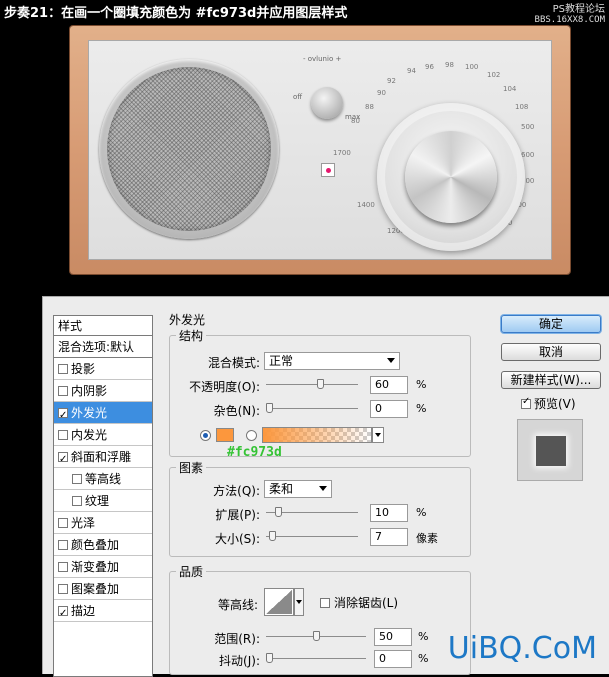 This screenshot has height=677, width=609. I want to click on style-preview, so click(550, 450).